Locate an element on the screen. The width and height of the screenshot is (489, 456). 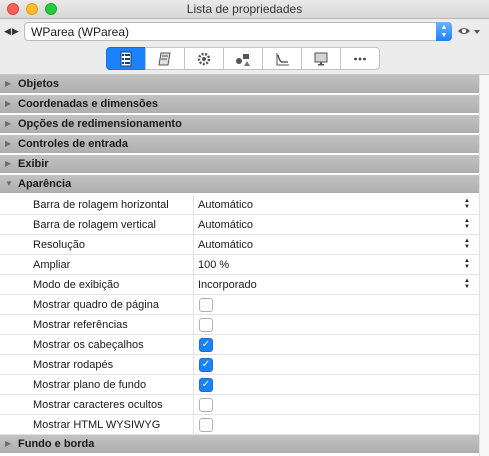
show-html-wysiwyg-checkbox is located at coordinates (206, 425).